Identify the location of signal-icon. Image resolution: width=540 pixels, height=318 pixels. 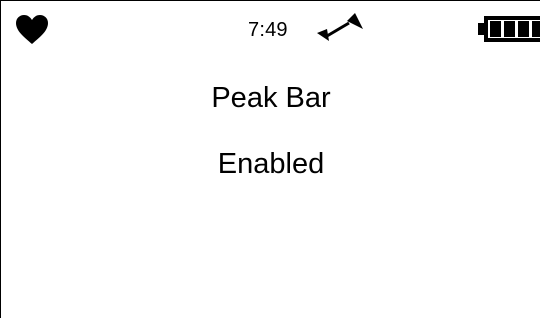
(340, 27).